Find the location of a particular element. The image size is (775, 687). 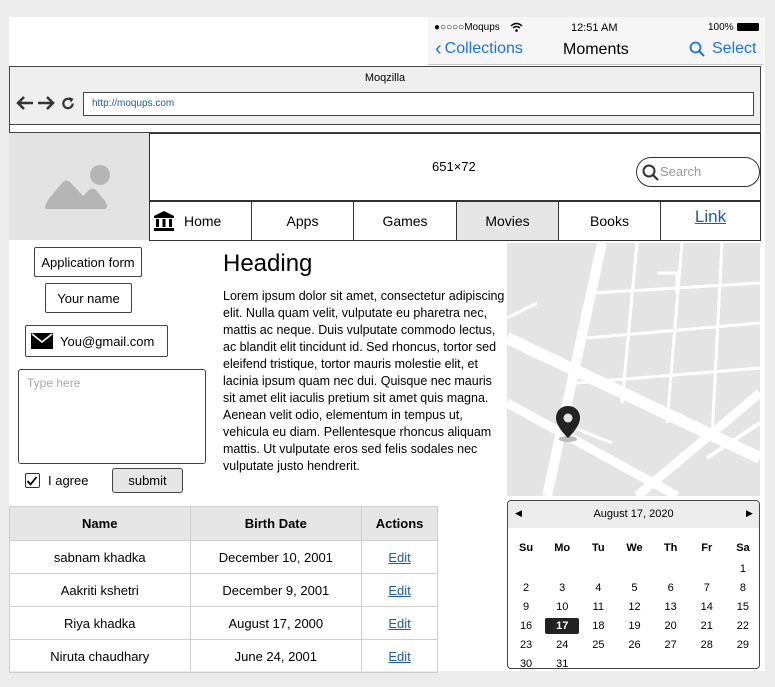

calendar-day: 25 is located at coordinates (598, 645).